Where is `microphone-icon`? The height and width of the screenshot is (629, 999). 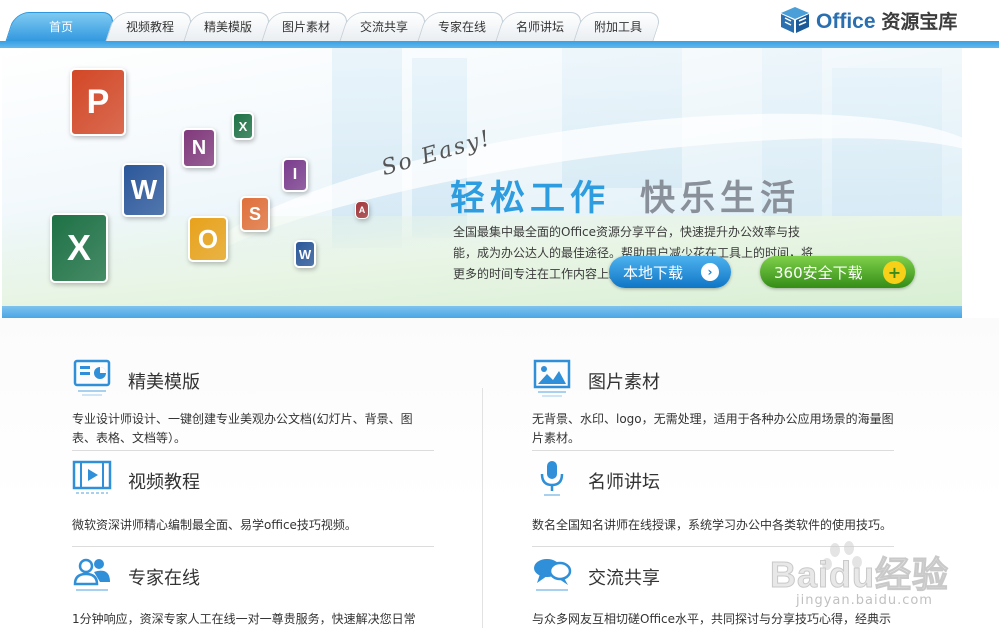 microphone-icon is located at coordinates (552, 478).